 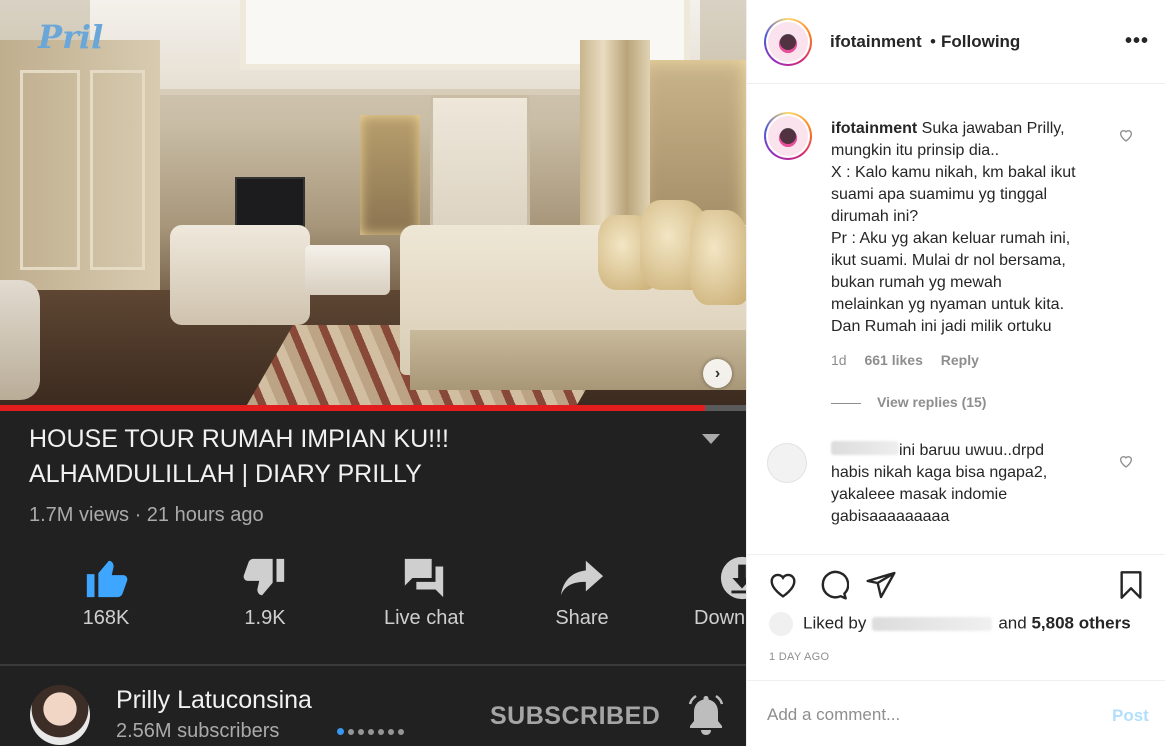 What do you see at coordinates (424, 578) in the screenshot?
I see `chat-icon` at bounding box center [424, 578].